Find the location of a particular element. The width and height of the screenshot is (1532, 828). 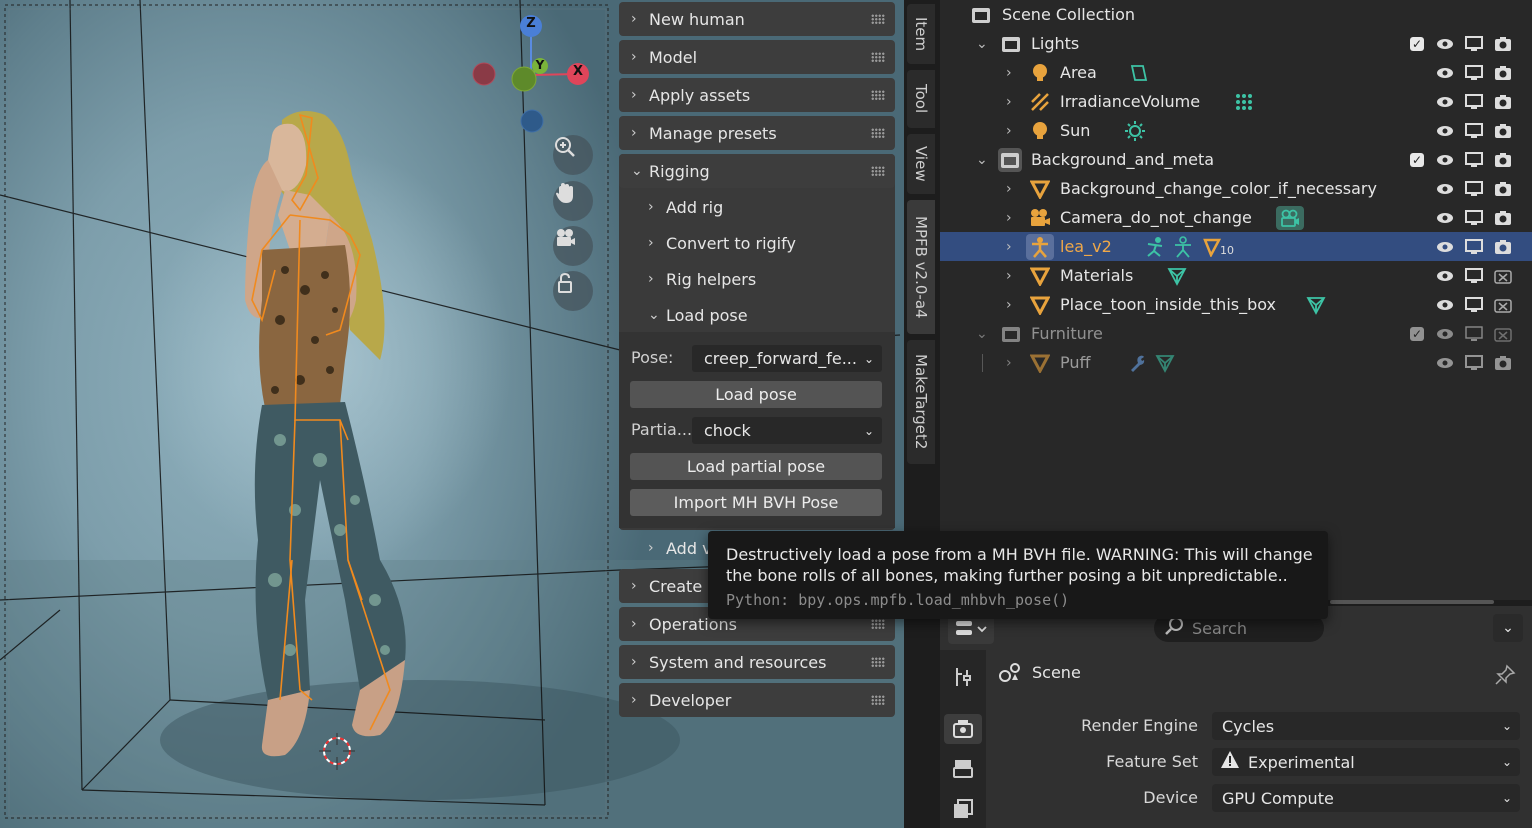

outliner-row-irradiance: › IrradianceVolume is located at coordinates (1236, 101).